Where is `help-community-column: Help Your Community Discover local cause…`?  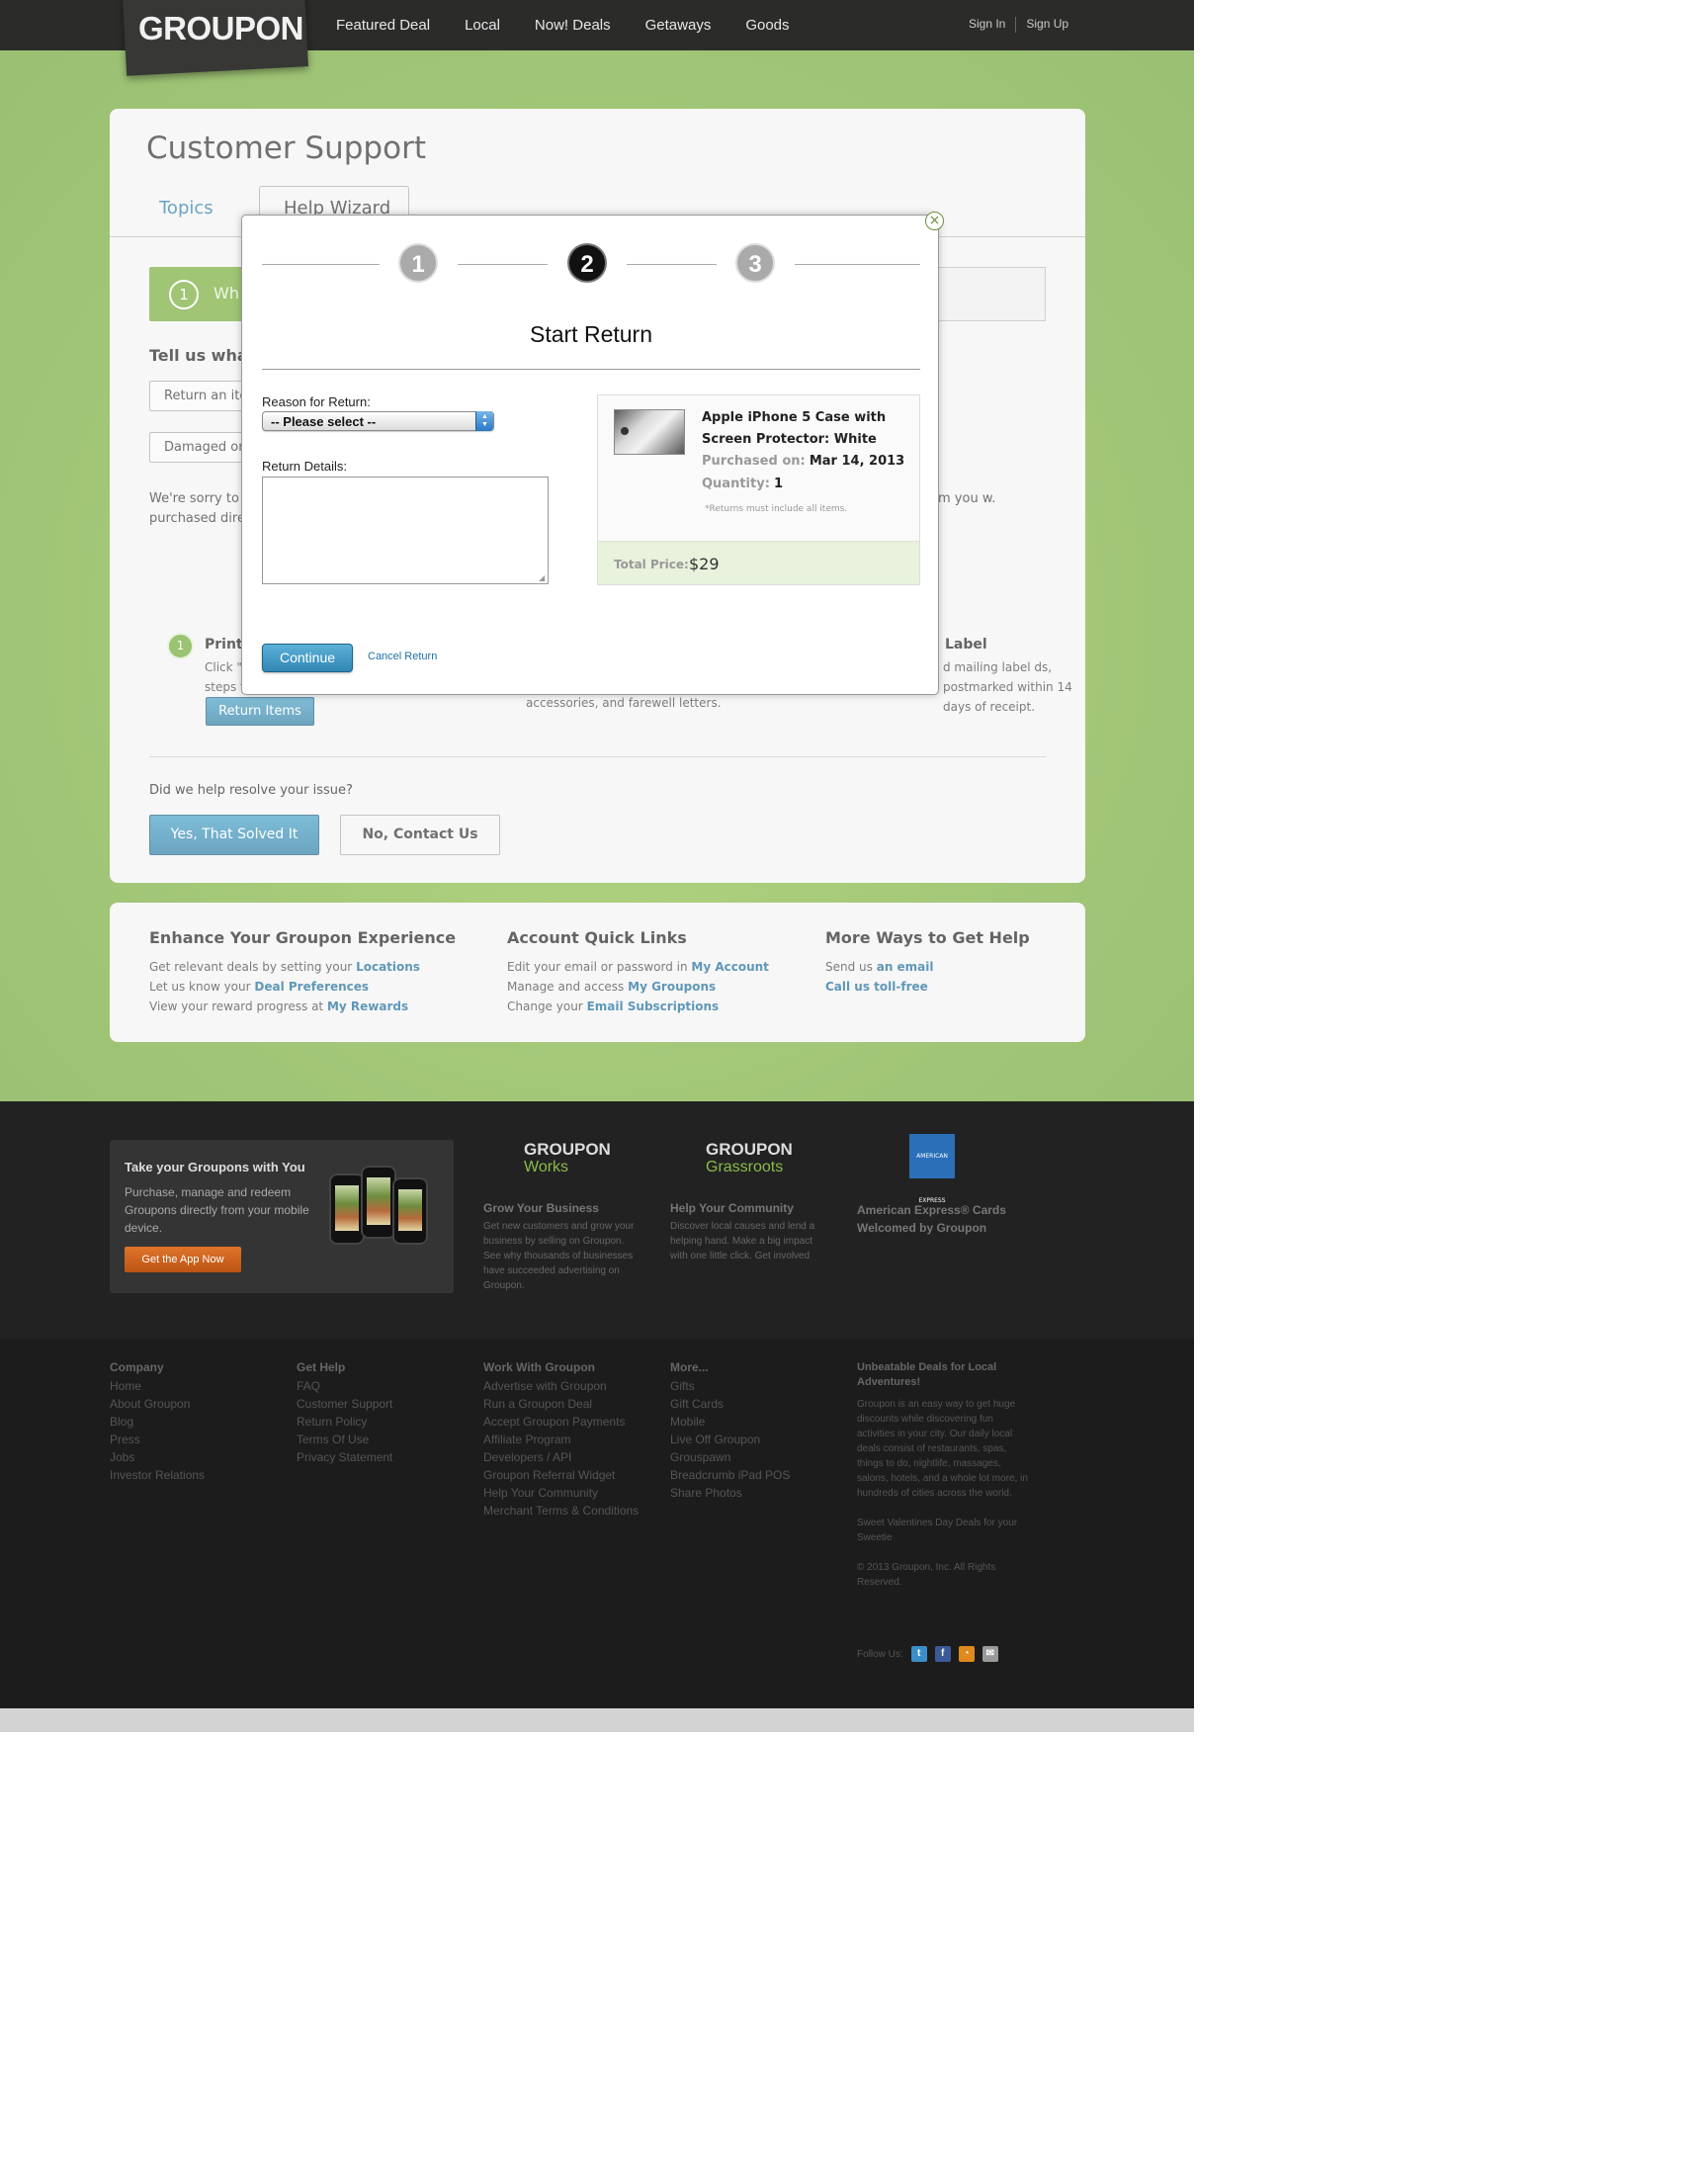 help-community-column: Help Your Community Discover local cause… is located at coordinates (747, 1232).